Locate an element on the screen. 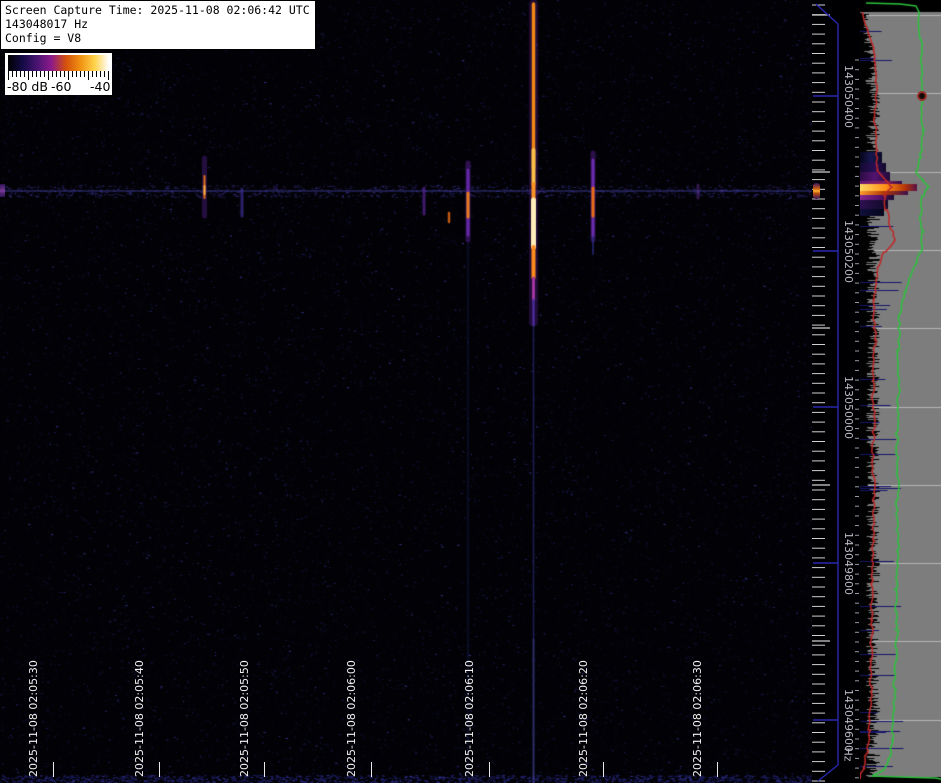  frequency-unit-label: Hz is located at coordinates (848, 746).